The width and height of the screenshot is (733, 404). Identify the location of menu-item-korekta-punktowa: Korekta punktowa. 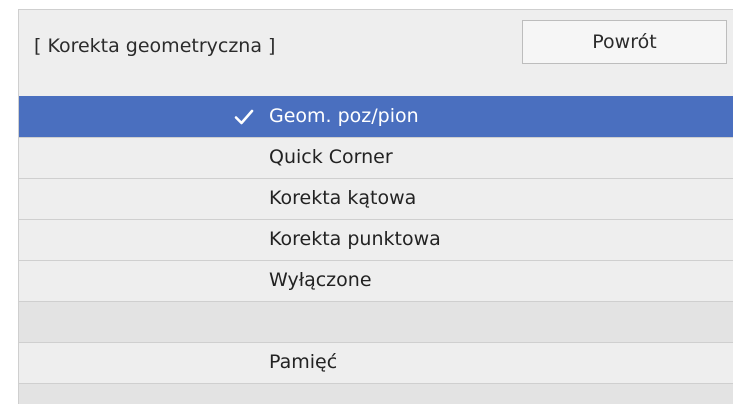
(376, 239).